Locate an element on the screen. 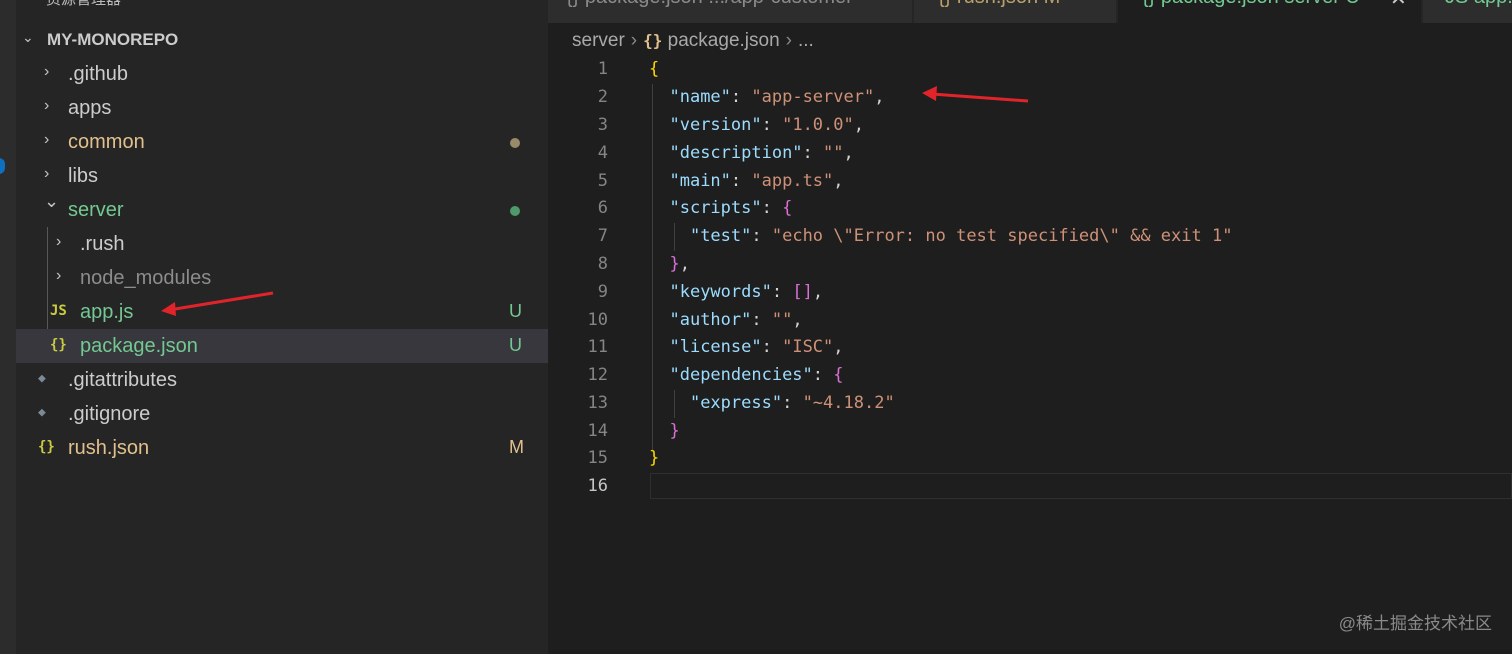 This screenshot has width=1512, height=654. annotation-arrow-app-js is located at coordinates (217, 303).